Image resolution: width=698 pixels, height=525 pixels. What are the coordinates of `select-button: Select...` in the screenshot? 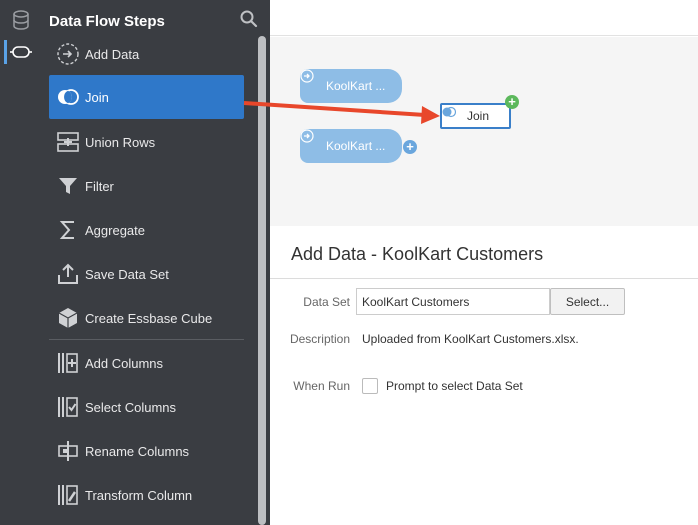 It's located at (587, 301).